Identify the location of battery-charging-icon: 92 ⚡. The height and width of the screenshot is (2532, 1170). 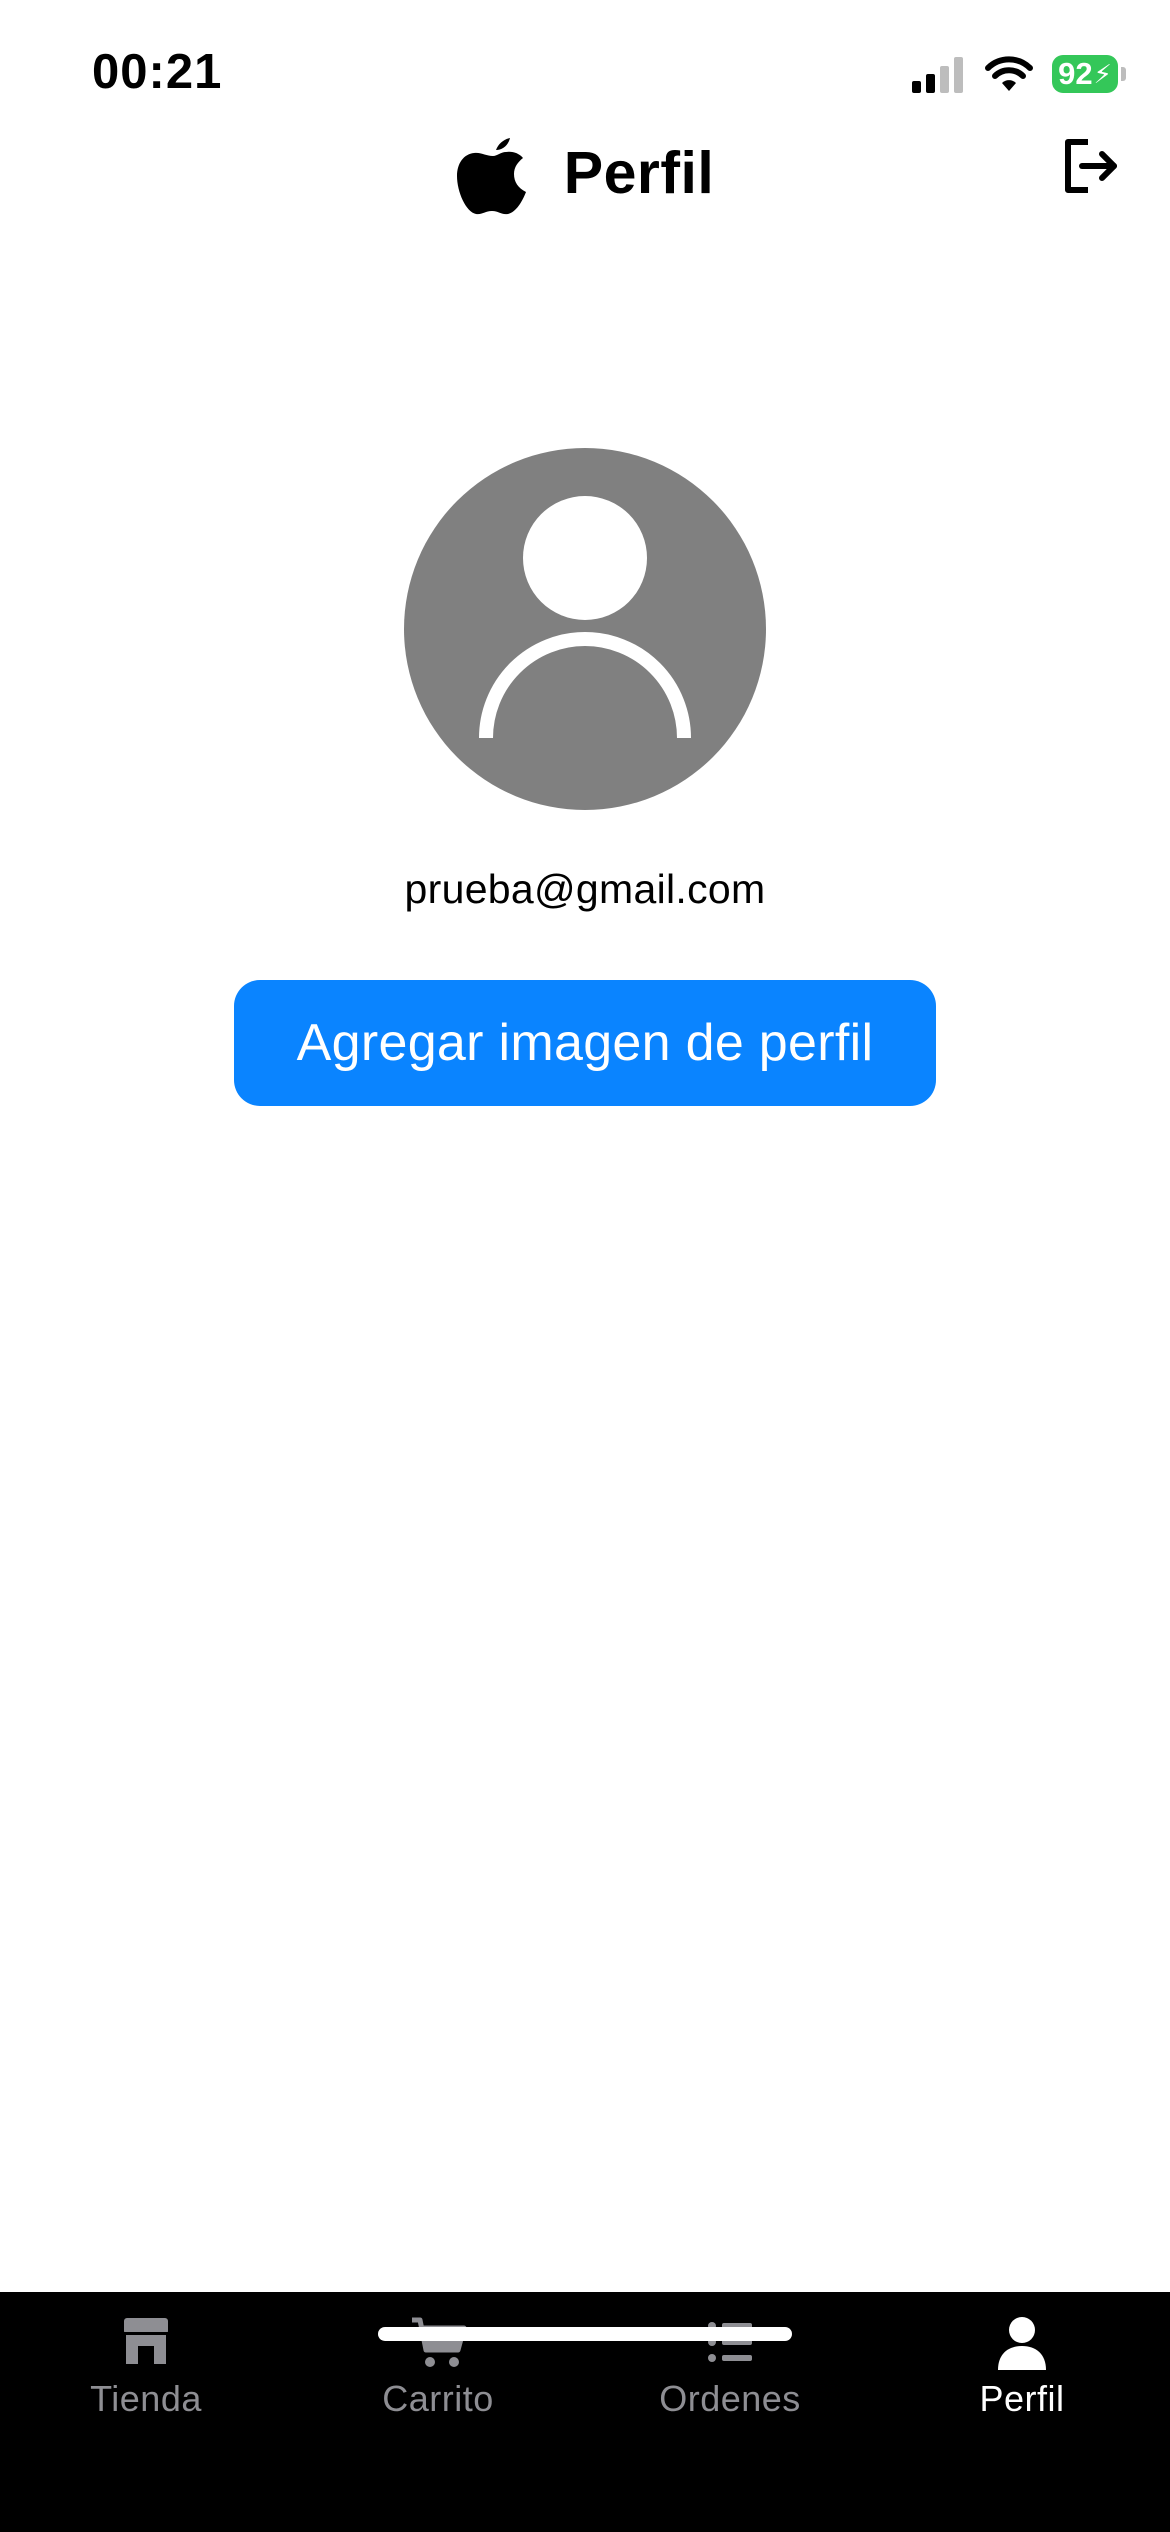
(1089, 74).